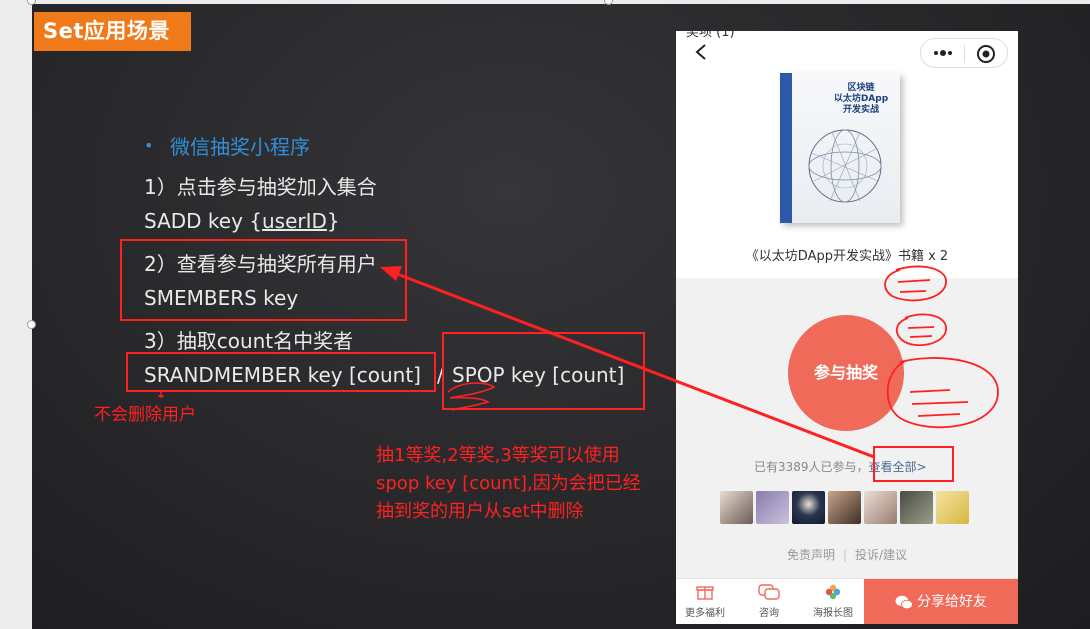 The width and height of the screenshot is (1090, 629). What do you see at coordinates (294, 221) in the screenshot?
I see `command-sadd-arg: userID` at bounding box center [294, 221].